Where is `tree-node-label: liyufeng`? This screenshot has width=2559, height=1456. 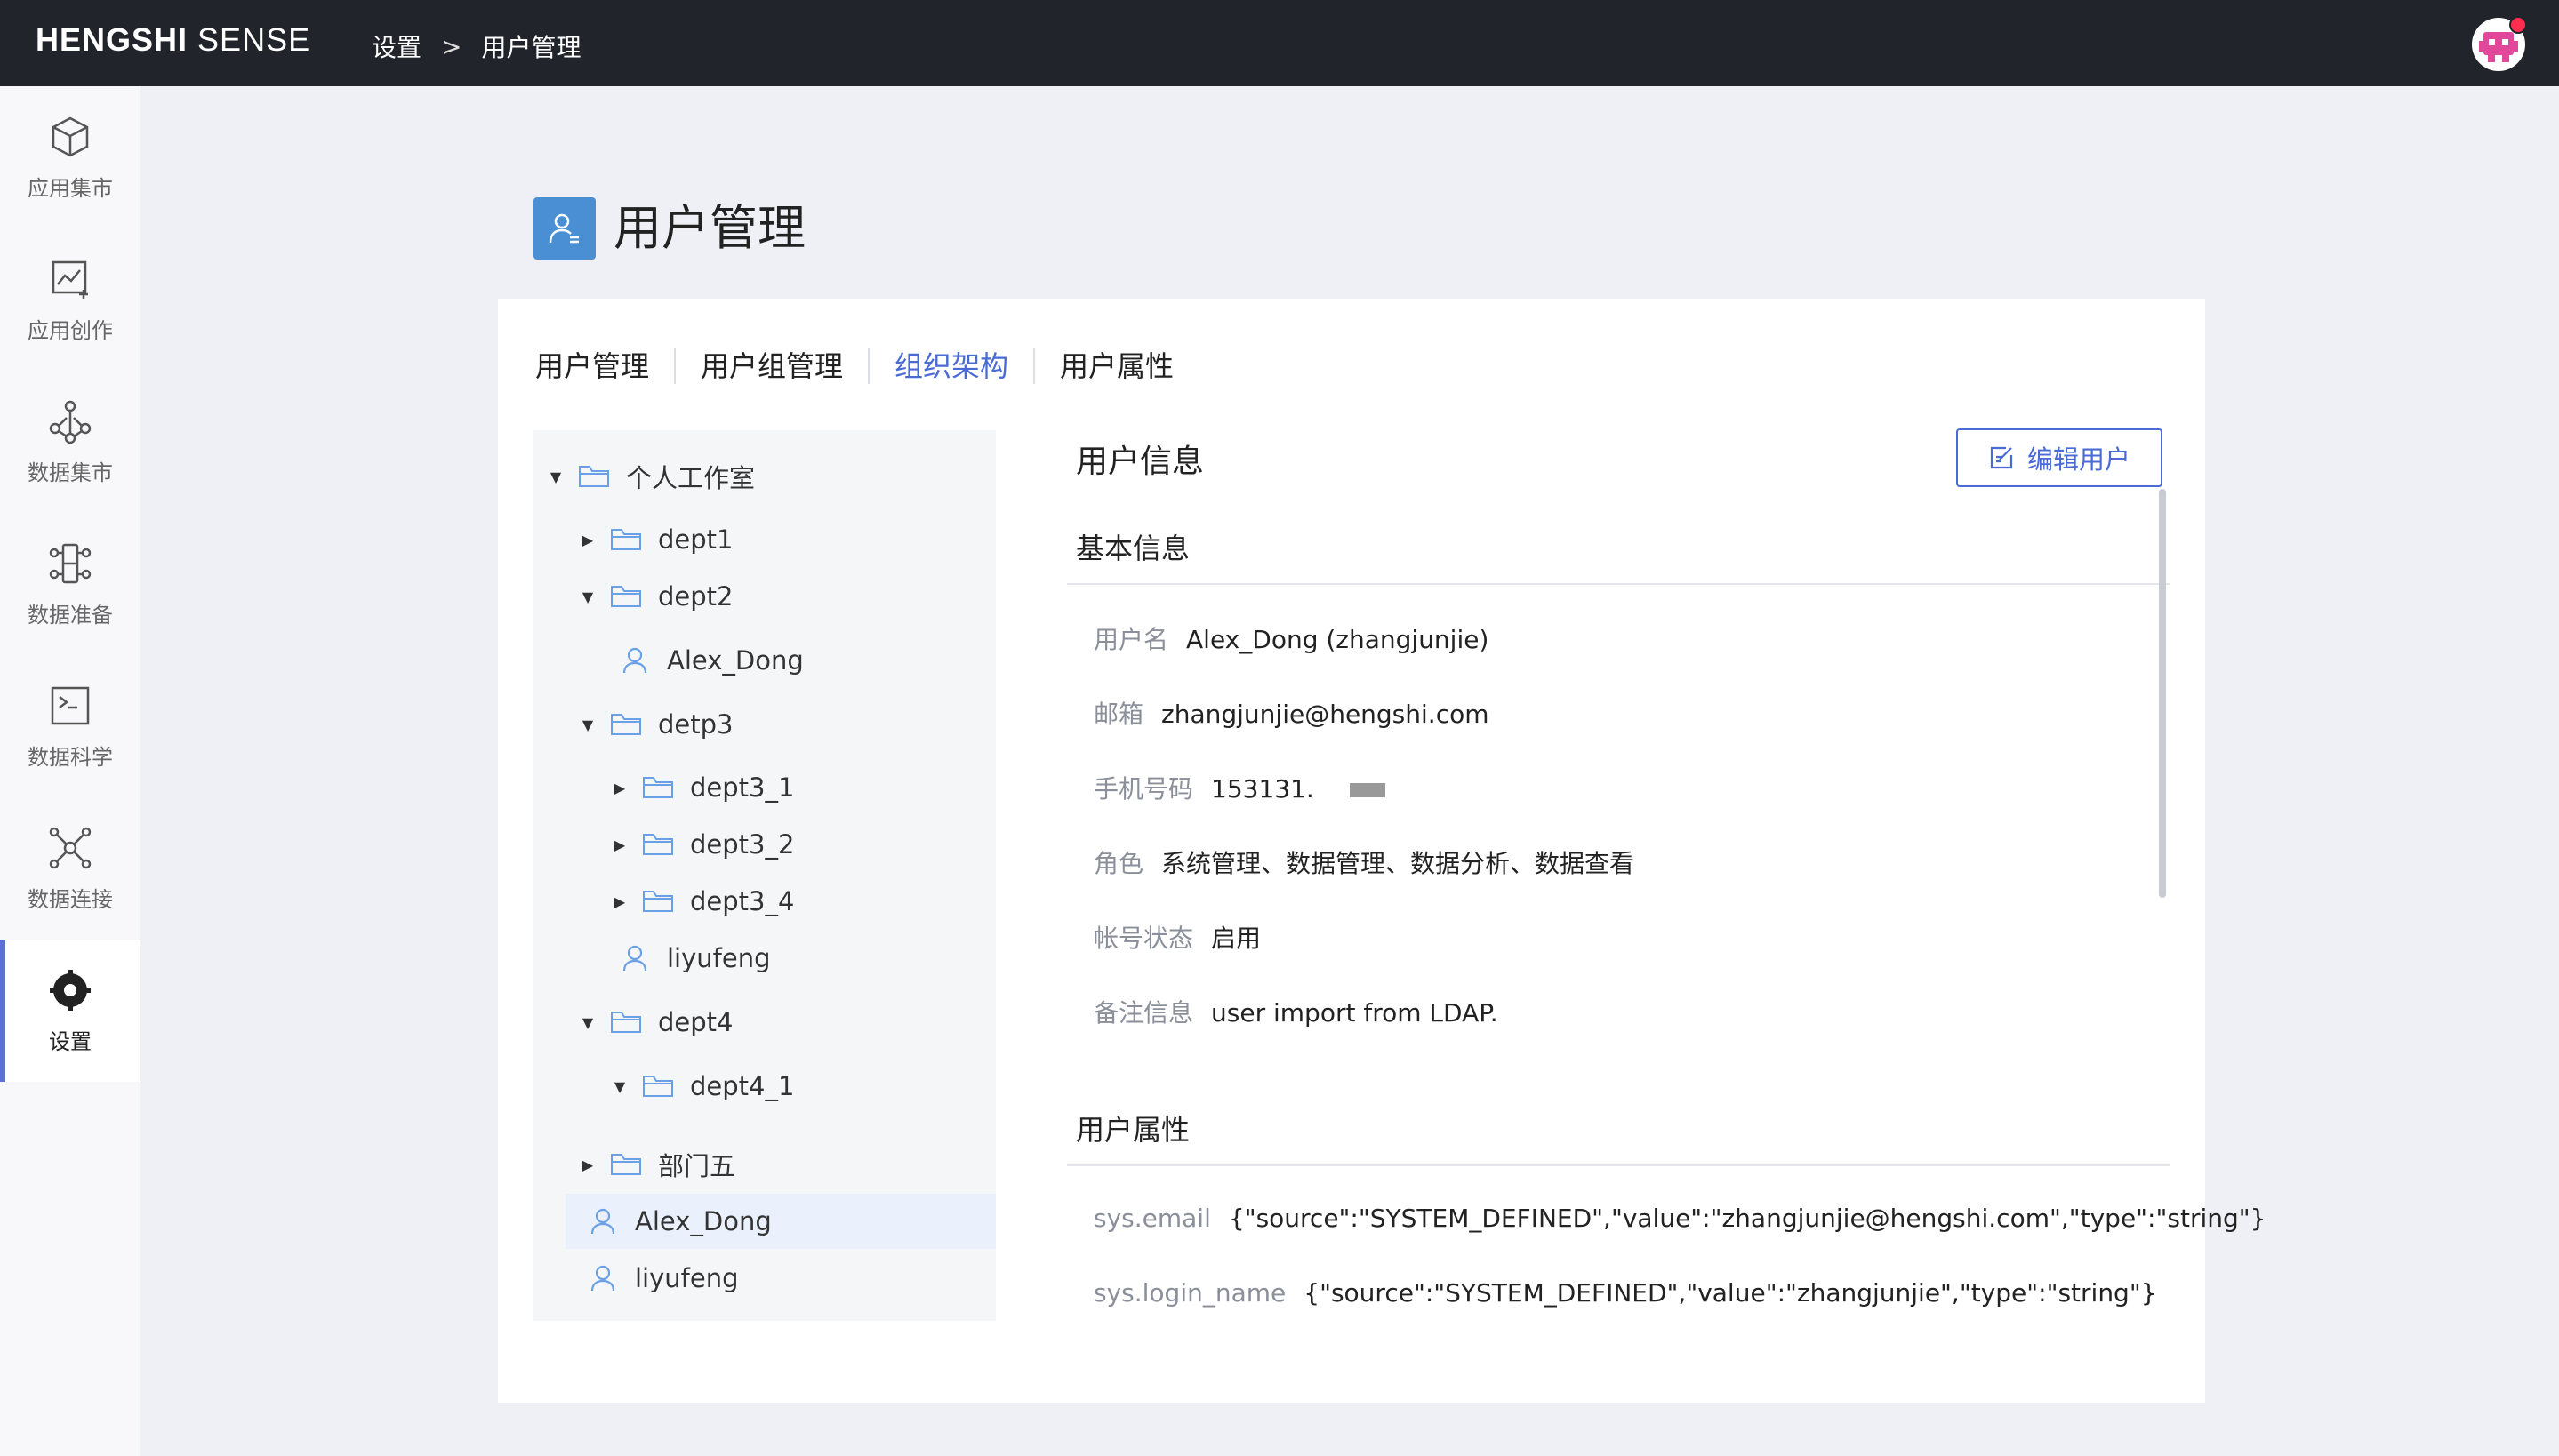
tree-node-label: liyufeng is located at coordinates (719, 958).